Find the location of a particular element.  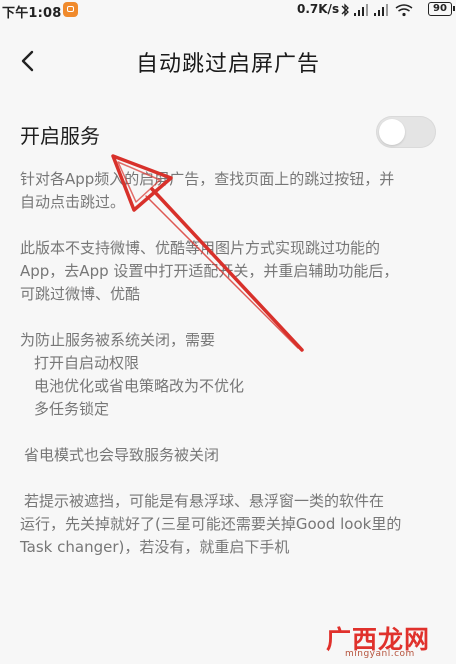

battery-icon: 90 is located at coordinates (441, 9).